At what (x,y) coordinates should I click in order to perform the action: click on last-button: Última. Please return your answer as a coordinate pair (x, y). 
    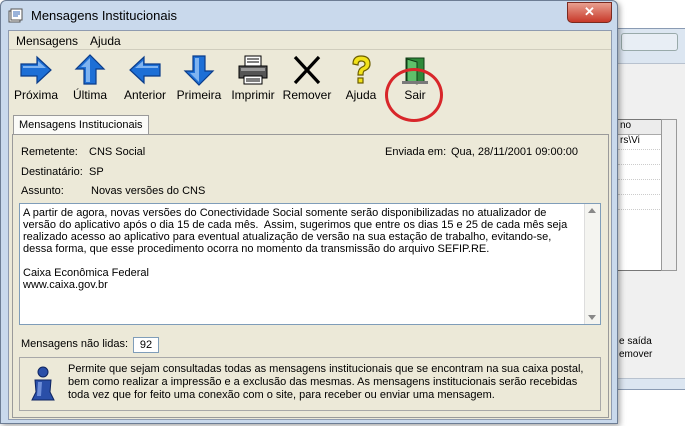
    Looking at the image, I should click on (90, 81).